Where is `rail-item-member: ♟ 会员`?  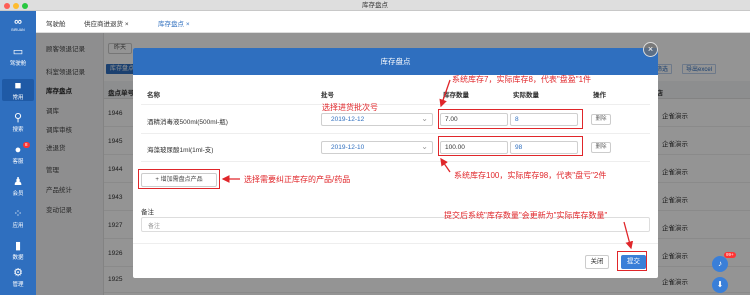 rail-item-member: ♟ 会员 is located at coordinates (18, 186).